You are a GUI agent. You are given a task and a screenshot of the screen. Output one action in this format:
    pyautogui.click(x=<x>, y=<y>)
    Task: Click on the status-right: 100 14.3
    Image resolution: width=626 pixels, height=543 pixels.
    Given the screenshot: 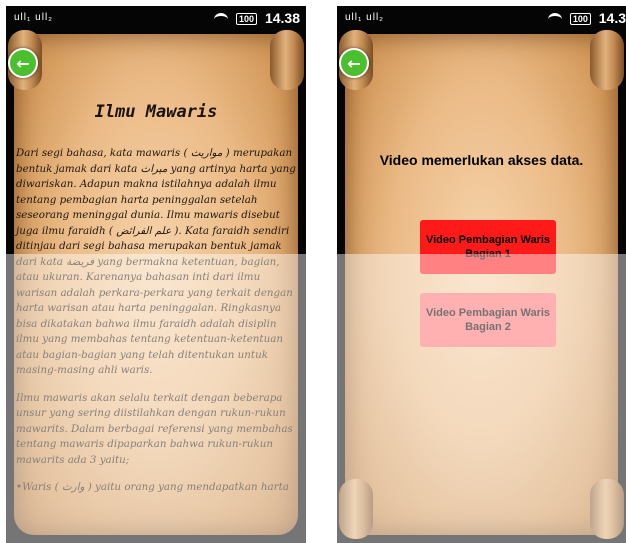 What is the action you would take?
    pyautogui.click(x=586, y=18)
    